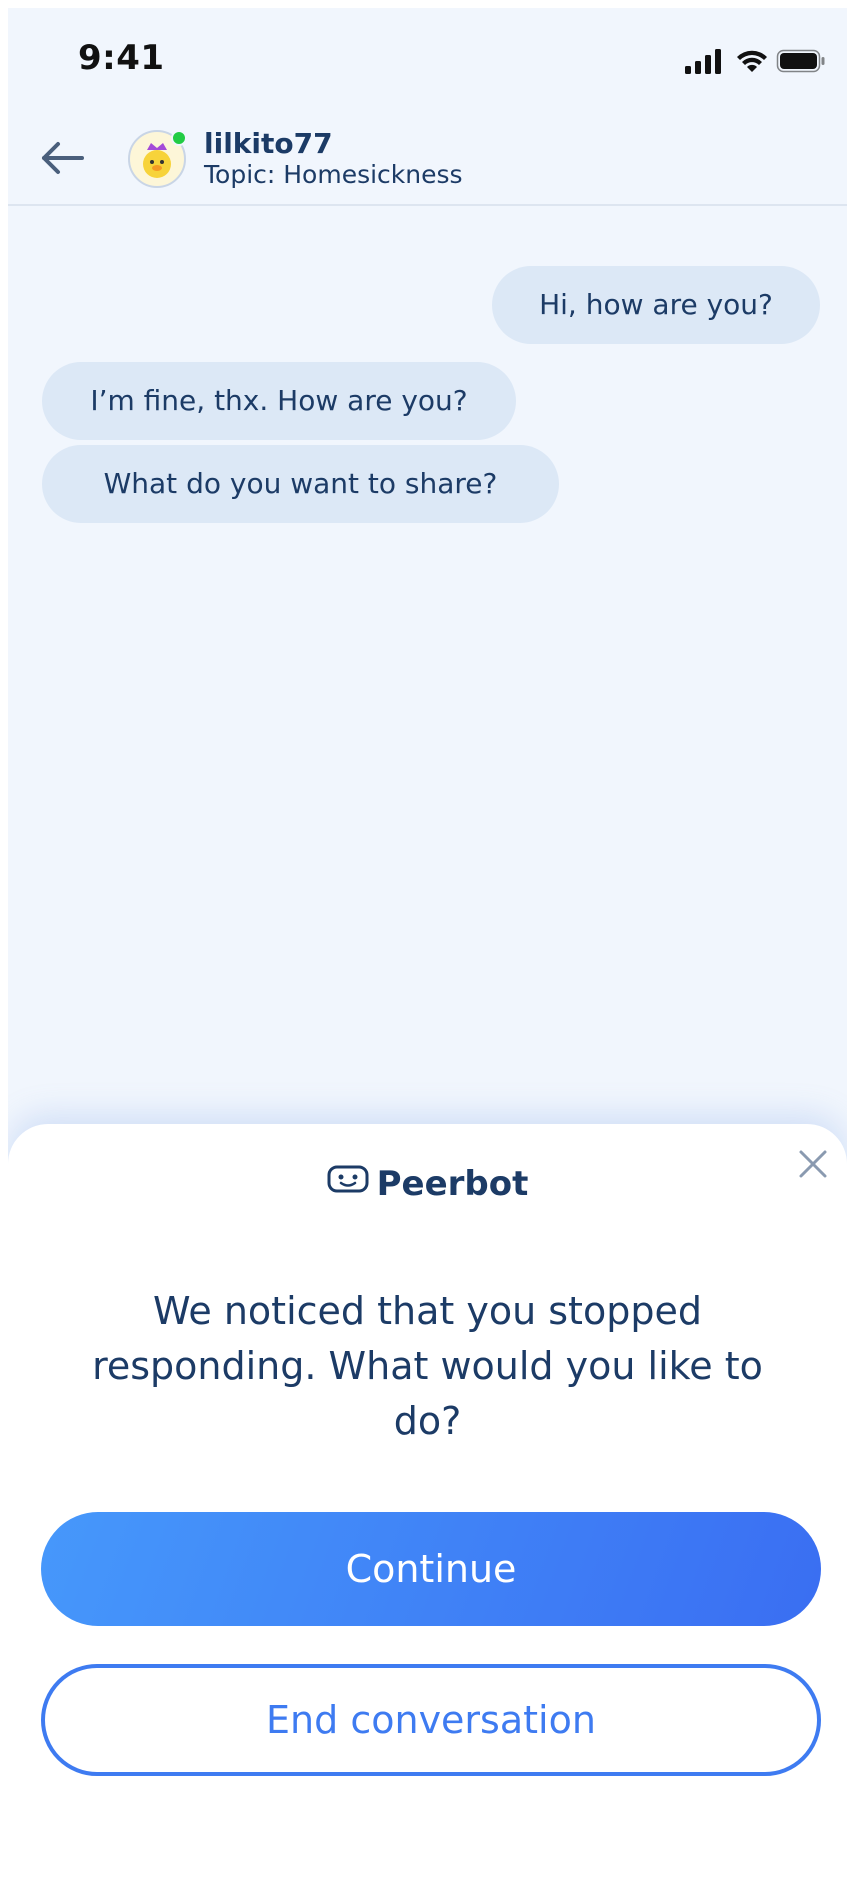 The width and height of the screenshot is (855, 1896). What do you see at coordinates (452, 1184) in the screenshot?
I see `peerbot-title: Peerbot` at bounding box center [452, 1184].